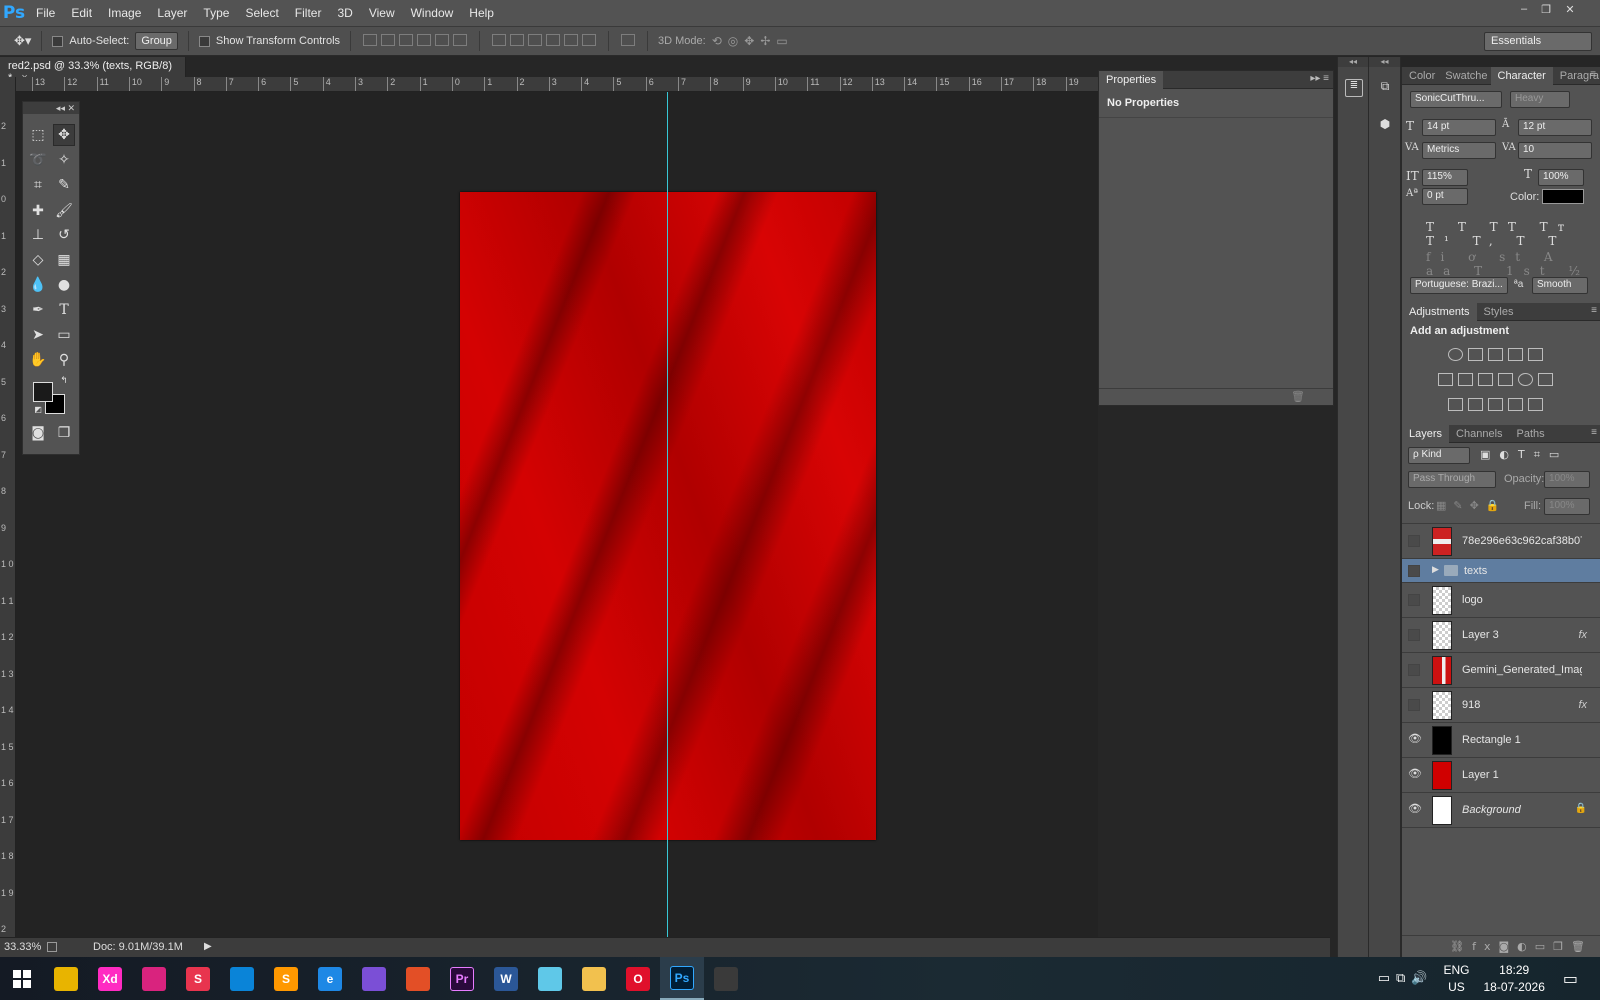 The image size is (1600, 1000). What do you see at coordinates (1485, 379) in the screenshot?
I see `black-white-icon` at bounding box center [1485, 379].